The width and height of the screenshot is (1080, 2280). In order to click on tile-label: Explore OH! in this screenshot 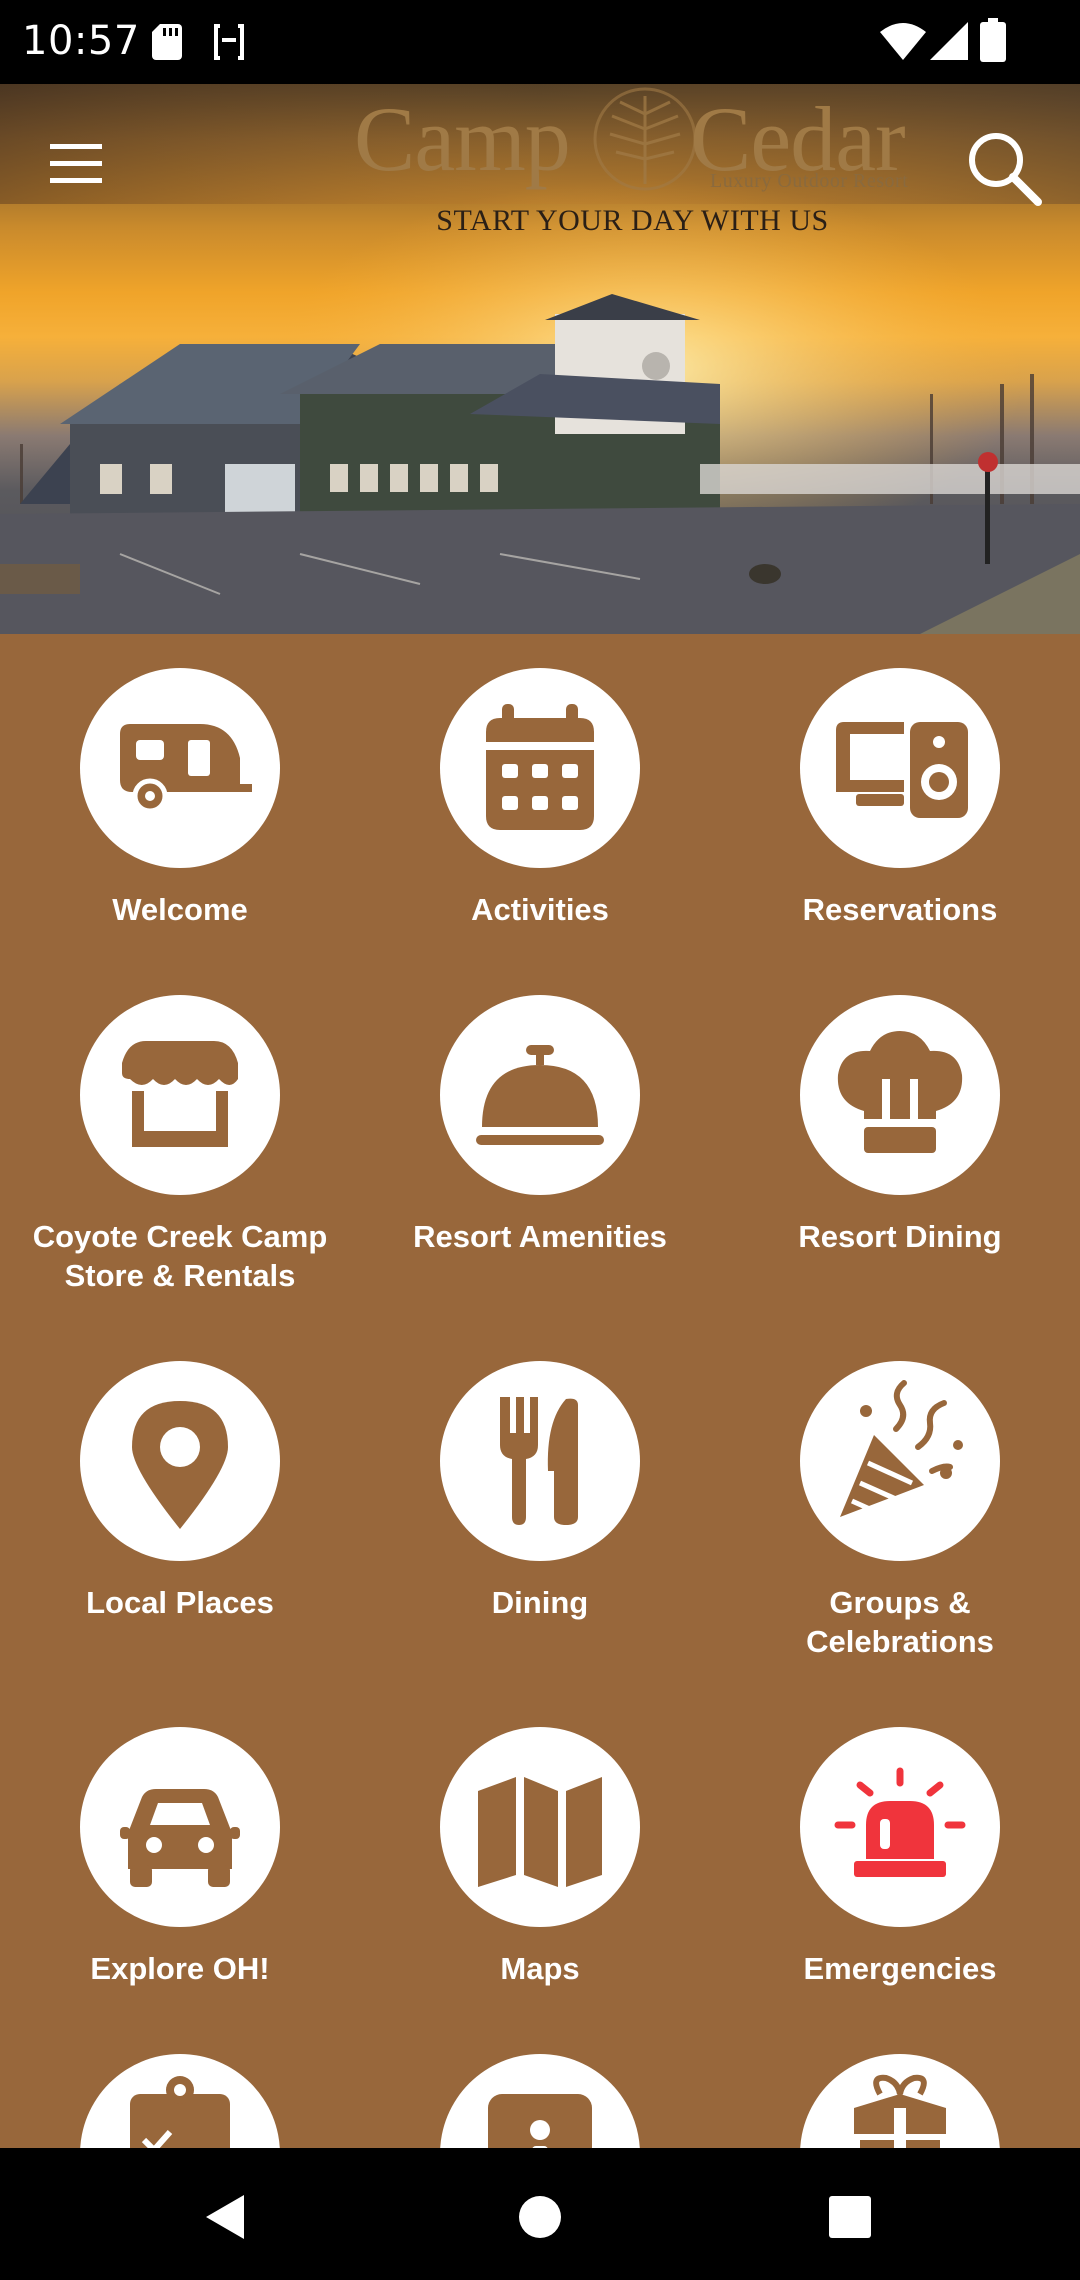, I will do `click(180, 1968)`.